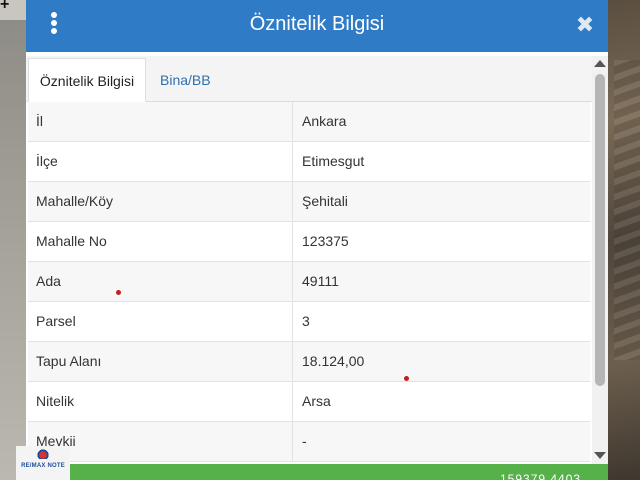  What do you see at coordinates (325, 241) in the screenshot?
I see `attribute-value: 123375` at bounding box center [325, 241].